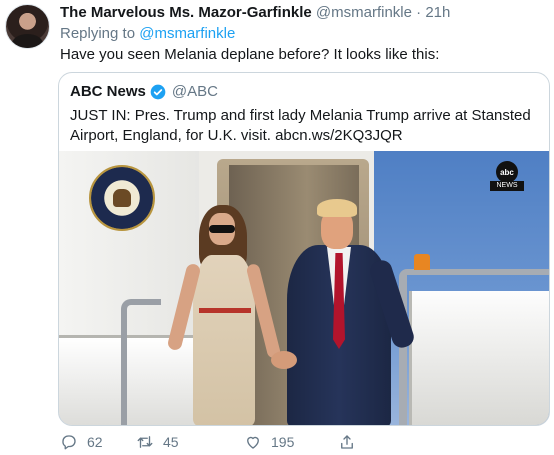  What do you see at coordinates (27, 41) in the screenshot?
I see `avatar-figure` at bounding box center [27, 41].